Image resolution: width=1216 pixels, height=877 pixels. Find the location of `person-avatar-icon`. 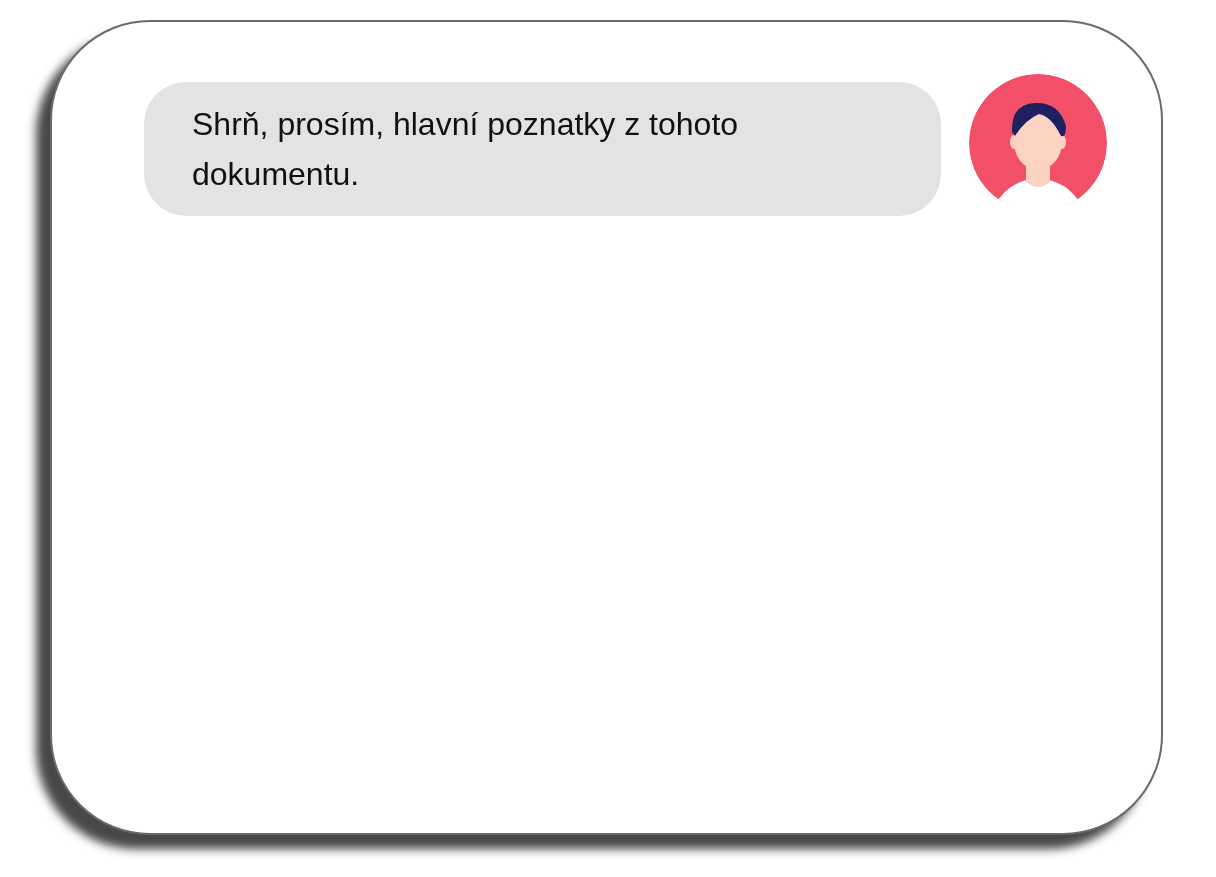

person-avatar-icon is located at coordinates (1038, 140).